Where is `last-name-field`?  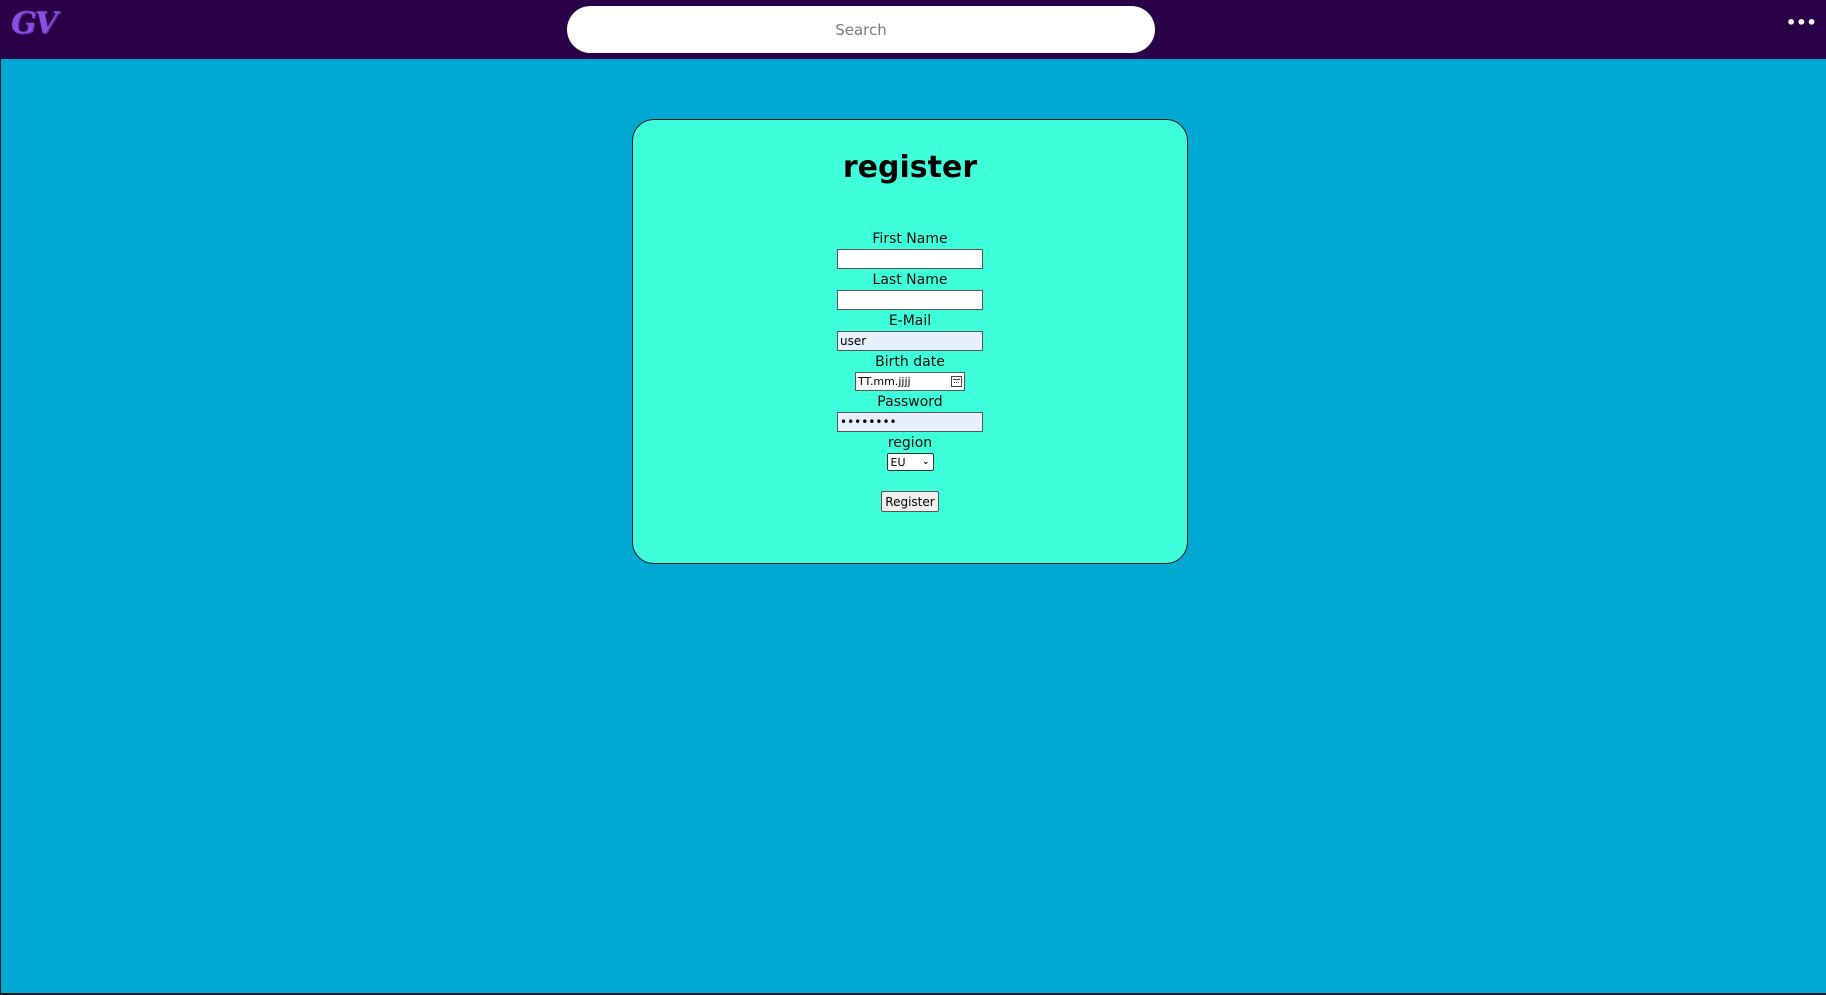
last-name-field is located at coordinates (910, 300).